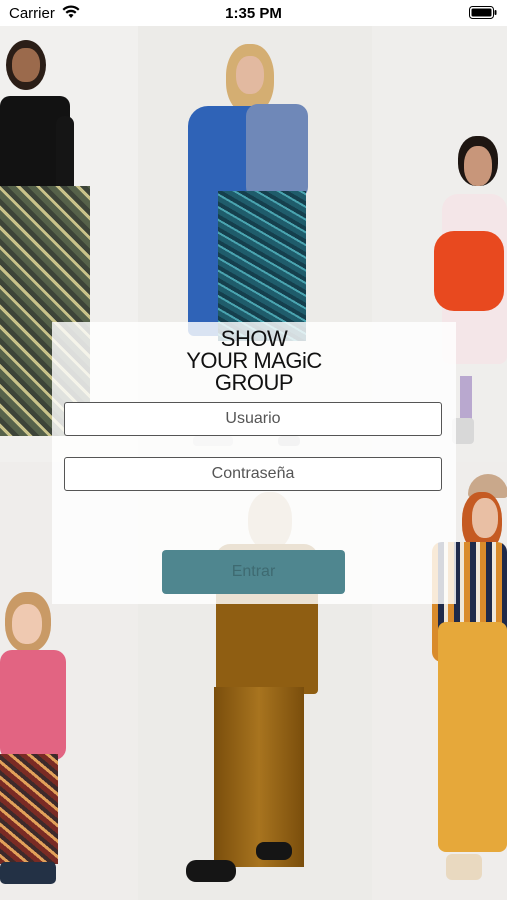 The height and width of the screenshot is (900, 507). I want to click on status-time: 1:35 PM, so click(253, 13).